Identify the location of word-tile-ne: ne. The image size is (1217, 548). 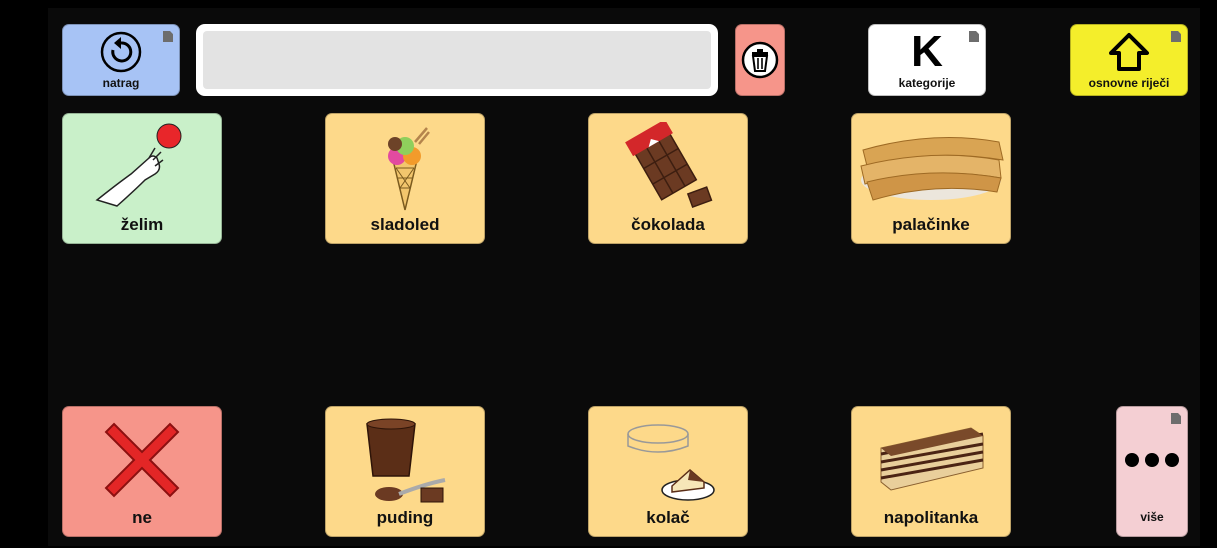
(142, 471).